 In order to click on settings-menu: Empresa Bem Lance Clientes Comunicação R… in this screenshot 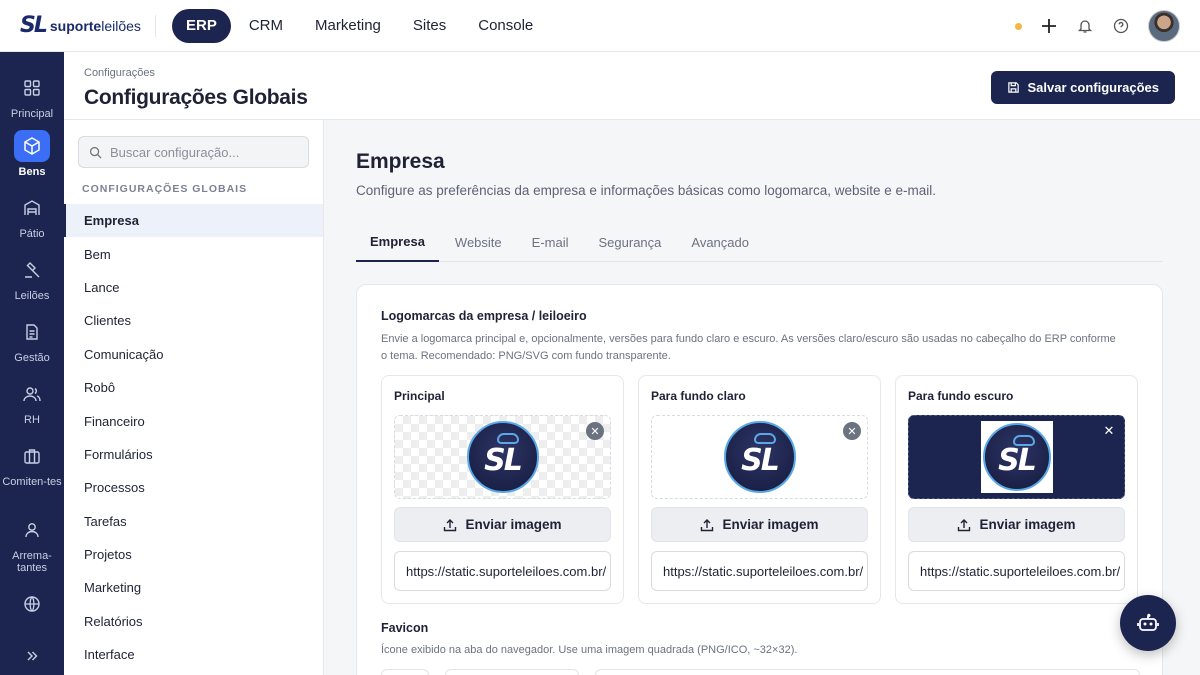, I will do `click(193, 437)`.